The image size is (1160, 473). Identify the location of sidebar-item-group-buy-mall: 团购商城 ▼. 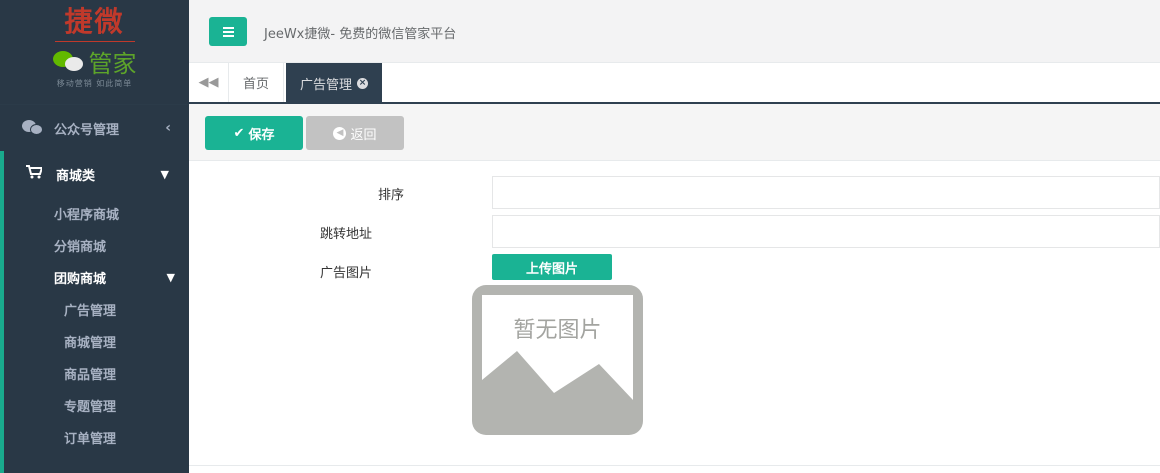
(96, 277).